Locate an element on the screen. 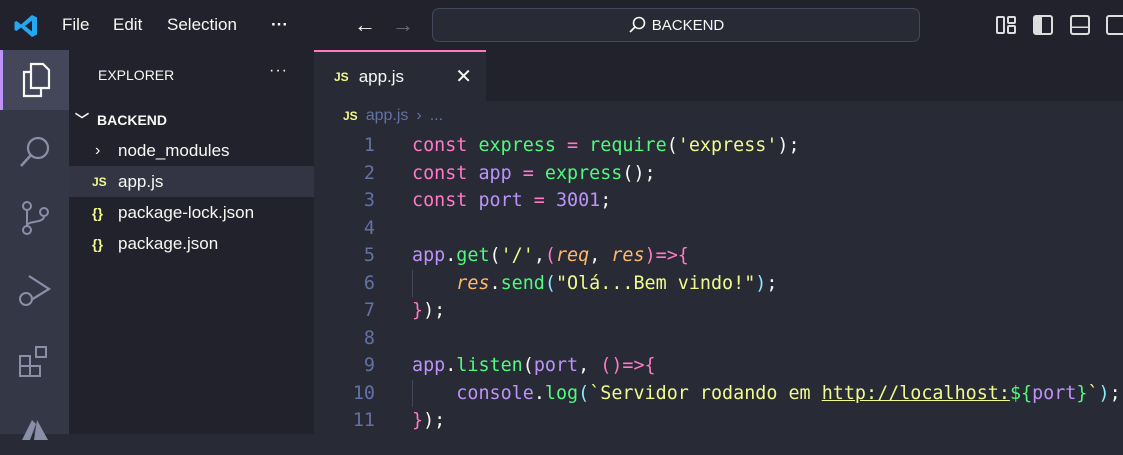 This screenshot has width=1123, height=455. code-token: "Olá...Bem vindo!" is located at coordinates (655, 283).